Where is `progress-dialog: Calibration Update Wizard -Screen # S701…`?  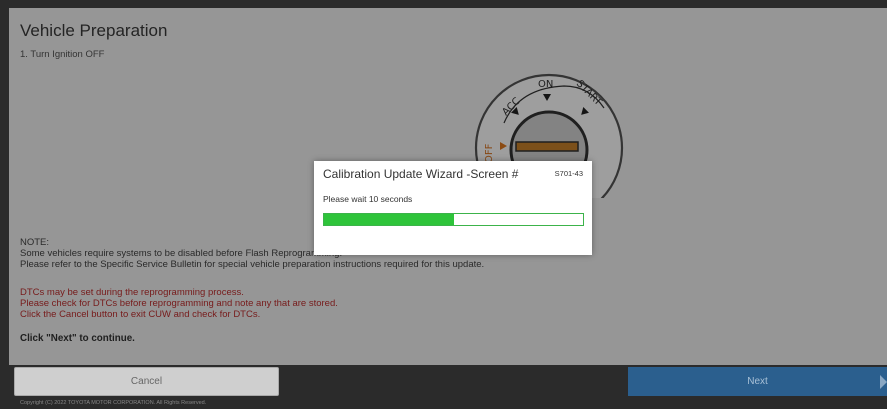 progress-dialog: Calibration Update Wizard -Screen # S701… is located at coordinates (453, 208).